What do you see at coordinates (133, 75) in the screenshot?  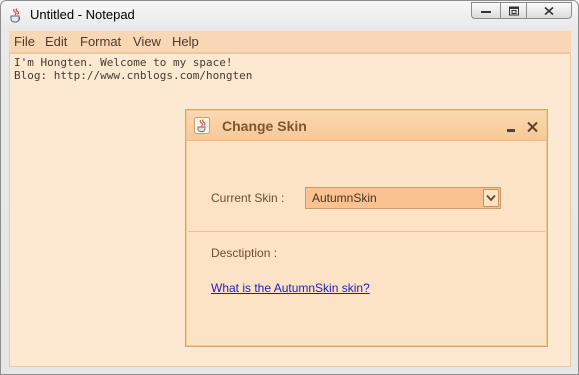 I see `editor-line: Blog: http://www.cnblogs.com/hongten` at bounding box center [133, 75].